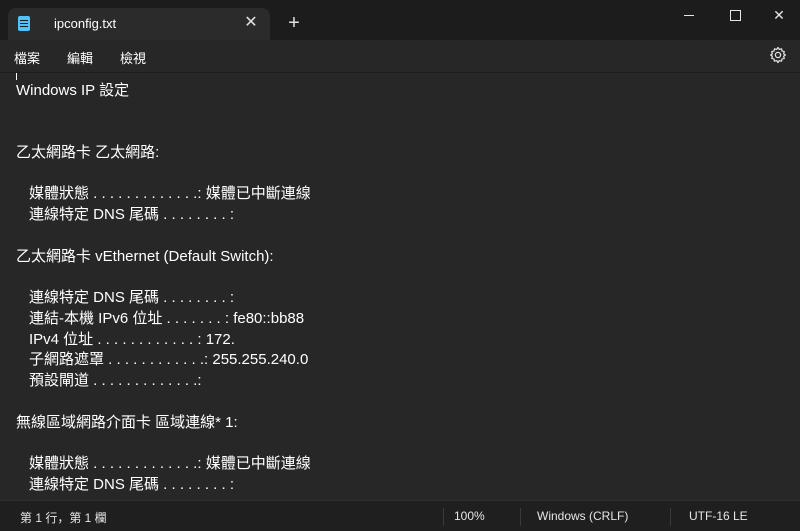  What do you see at coordinates (85, 23) in the screenshot?
I see `tab-title: ipconfig.txt` at bounding box center [85, 23].